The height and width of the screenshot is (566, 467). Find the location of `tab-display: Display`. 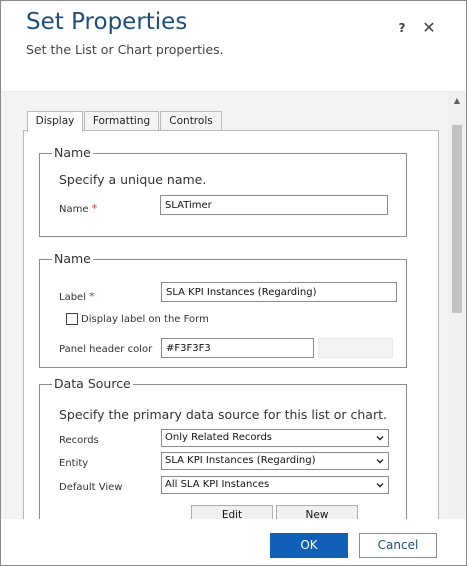

tab-display: Display is located at coordinates (55, 121).